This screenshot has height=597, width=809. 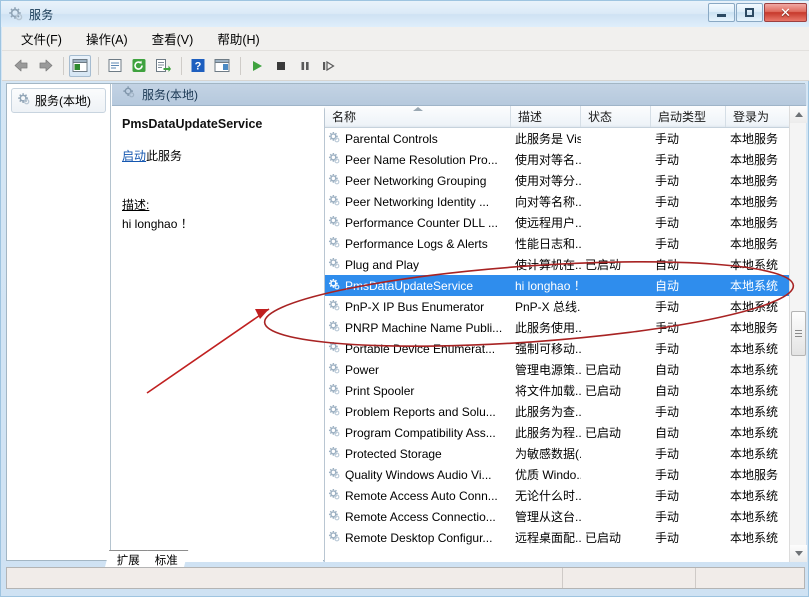 What do you see at coordinates (616, 116) in the screenshot?
I see `column-header-status: 状态` at bounding box center [616, 116].